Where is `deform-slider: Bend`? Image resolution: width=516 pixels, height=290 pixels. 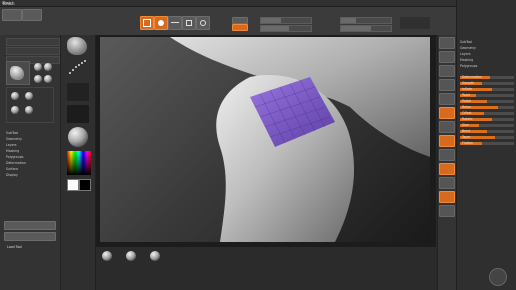
deform-slider: Bend is located at coordinates (487, 131).